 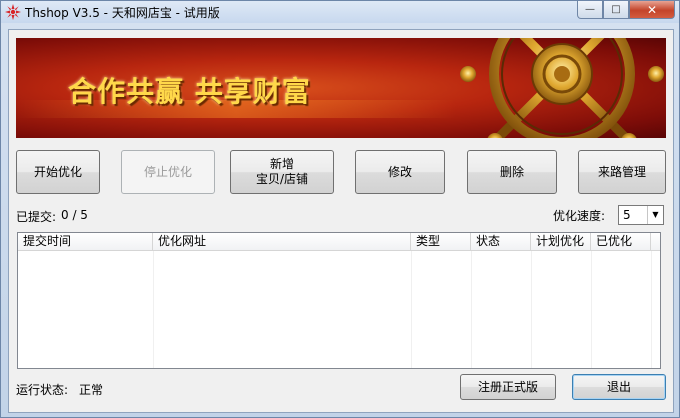 I want to click on submitted-label: 已提交:, so click(x=36, y=217).